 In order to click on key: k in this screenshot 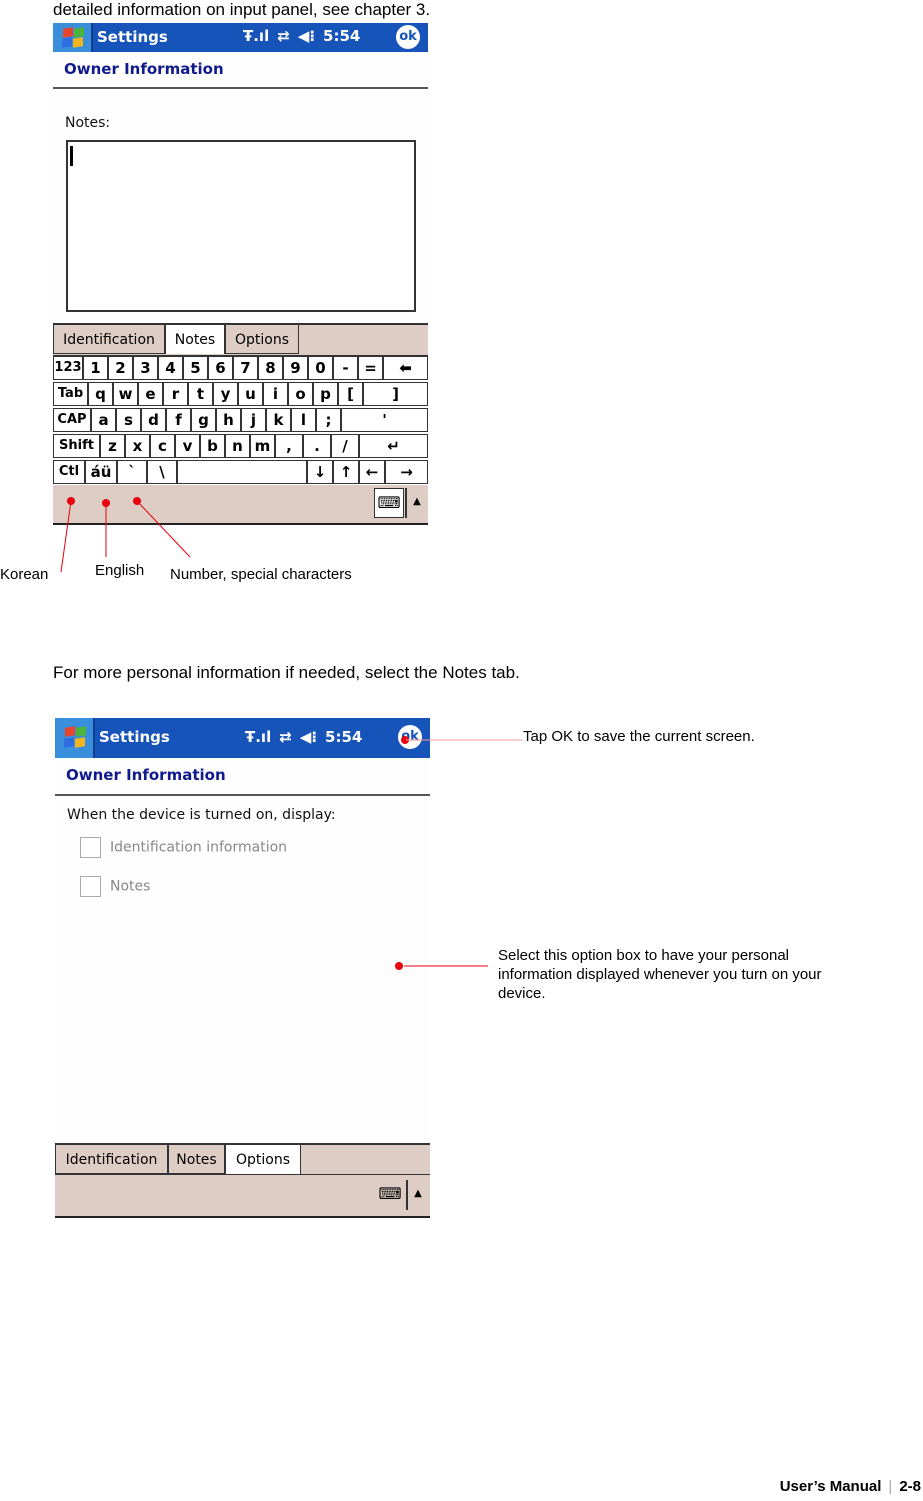, I will do `click(278, 420)`.